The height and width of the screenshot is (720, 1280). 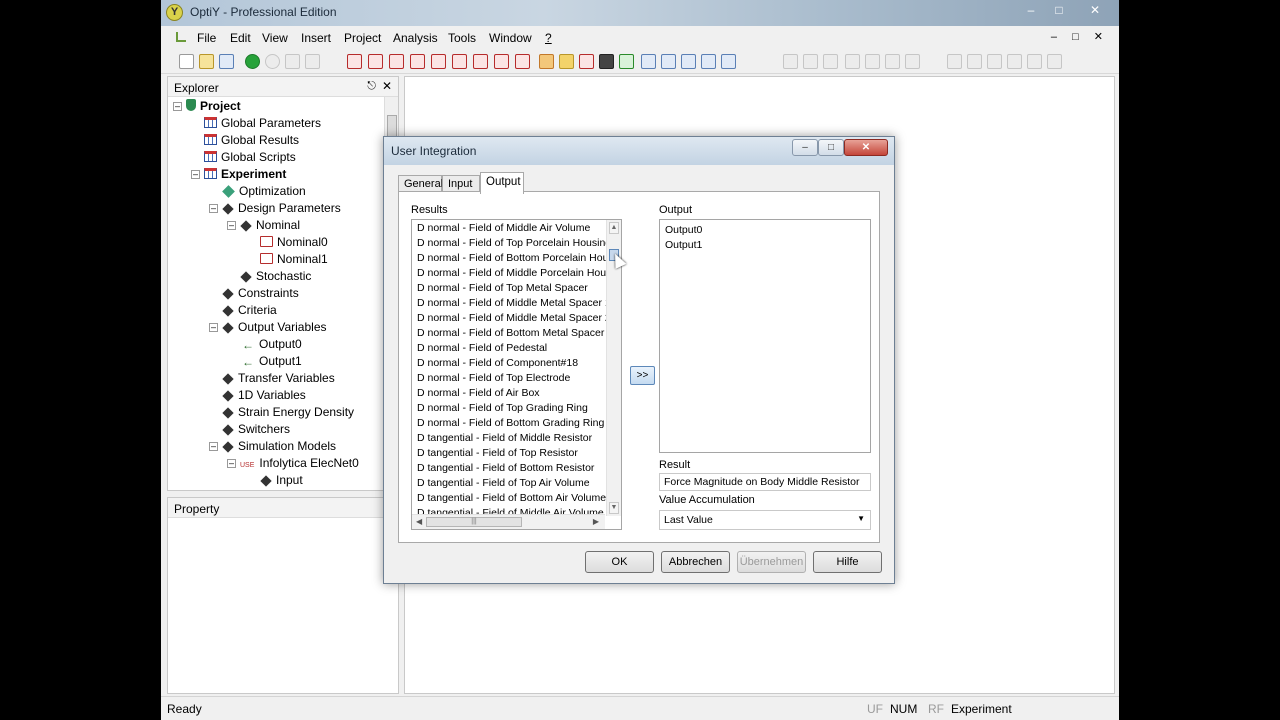 What do you see at coordinates (459, 61) in the screenshot?
I see `1d-variable-icon` at bounding box center [459, 61].